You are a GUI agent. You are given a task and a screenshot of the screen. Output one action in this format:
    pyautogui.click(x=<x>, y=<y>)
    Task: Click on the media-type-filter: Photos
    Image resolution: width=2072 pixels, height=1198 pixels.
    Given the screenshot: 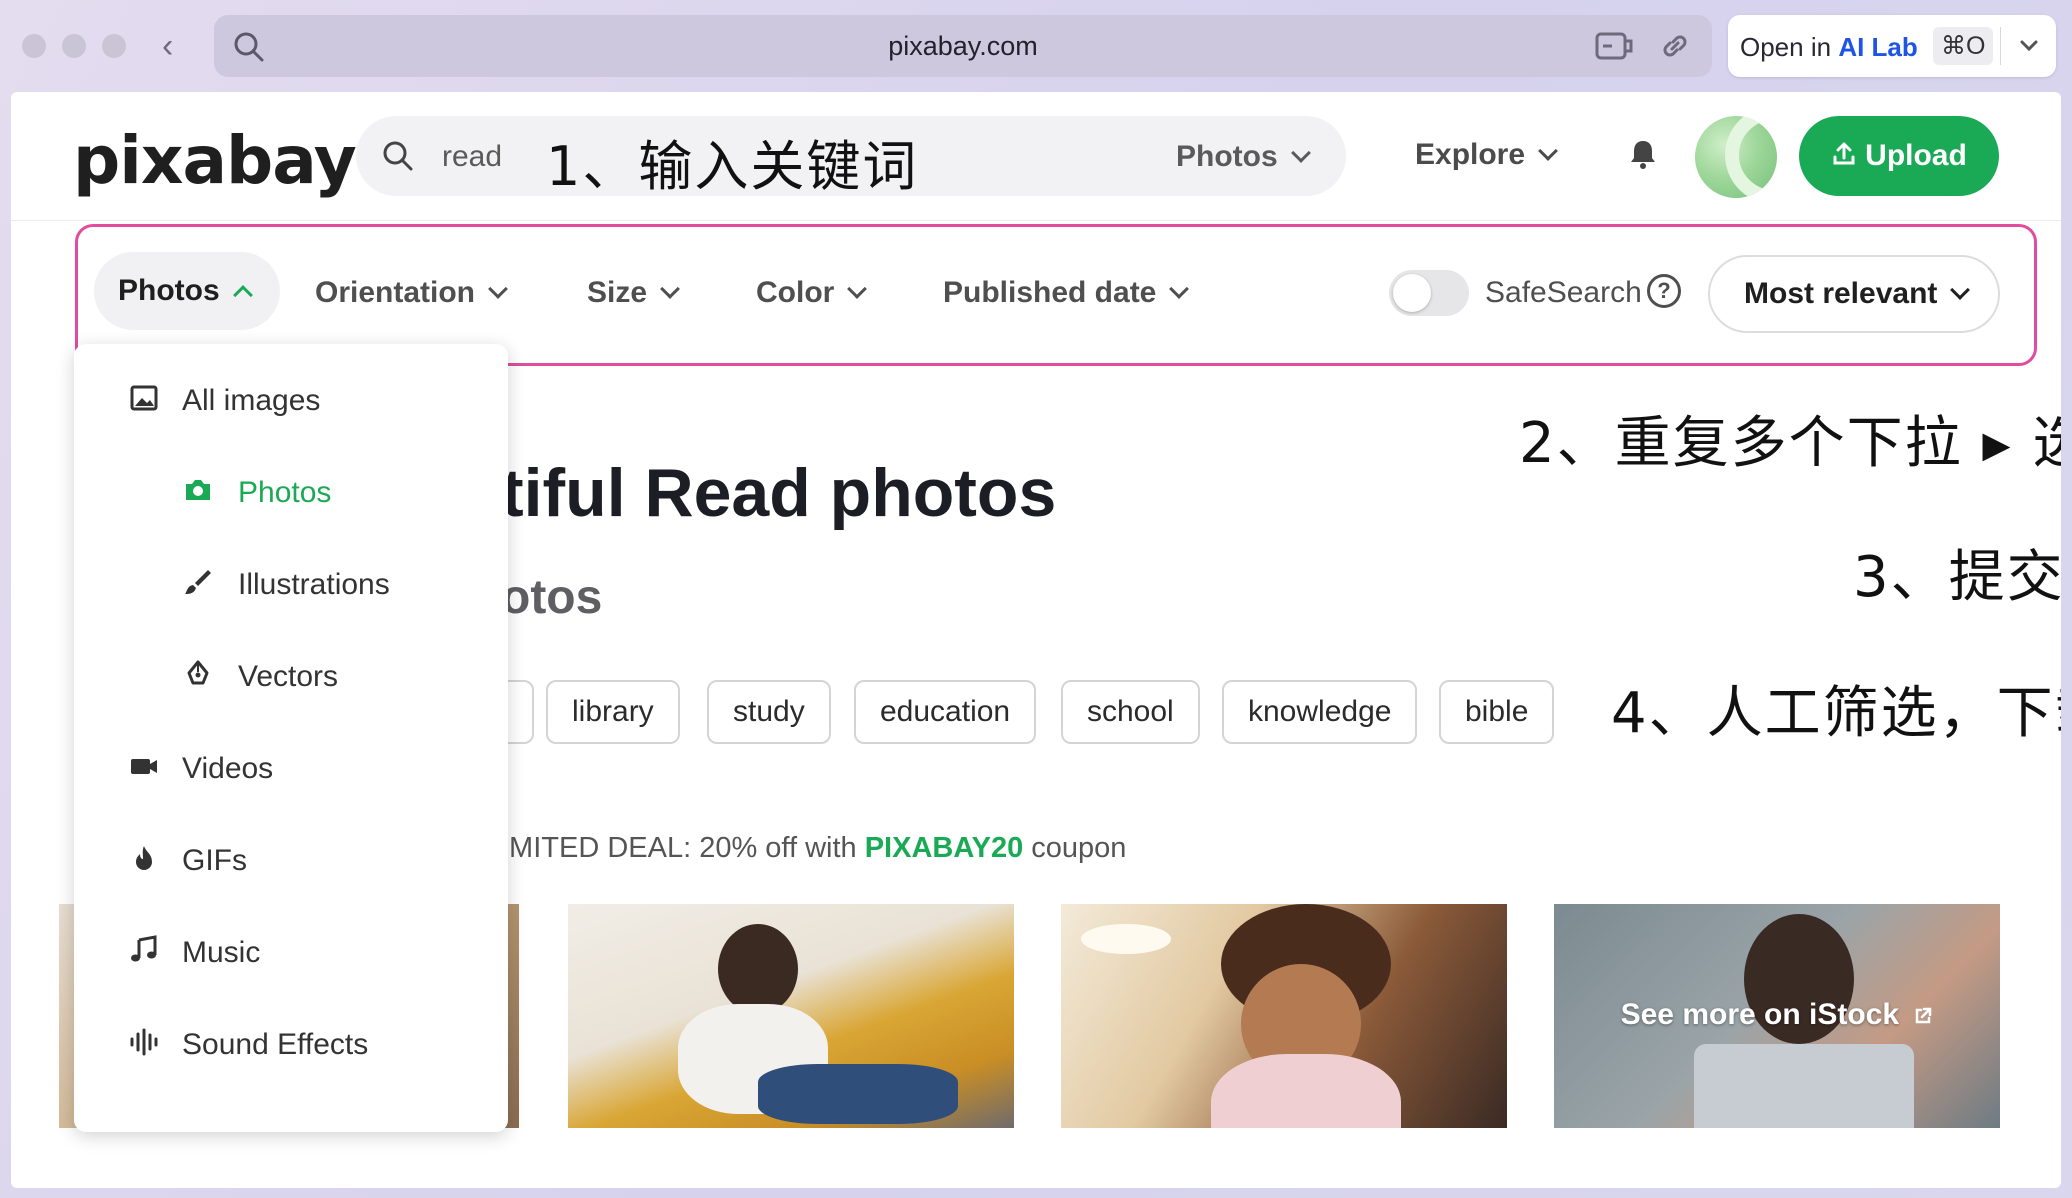 What is the action you would take?
    pyautogui.click(x=187, y=291)
    